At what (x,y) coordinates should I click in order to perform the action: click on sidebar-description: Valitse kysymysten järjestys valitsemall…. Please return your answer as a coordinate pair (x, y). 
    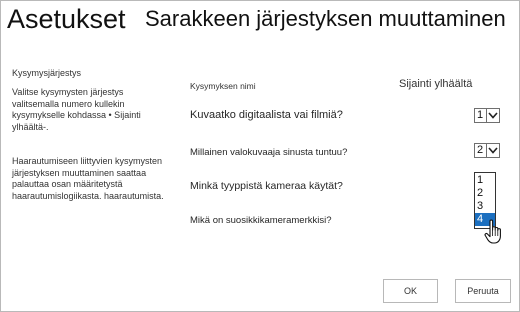
    Looking at the image, I should click on (76, 109).